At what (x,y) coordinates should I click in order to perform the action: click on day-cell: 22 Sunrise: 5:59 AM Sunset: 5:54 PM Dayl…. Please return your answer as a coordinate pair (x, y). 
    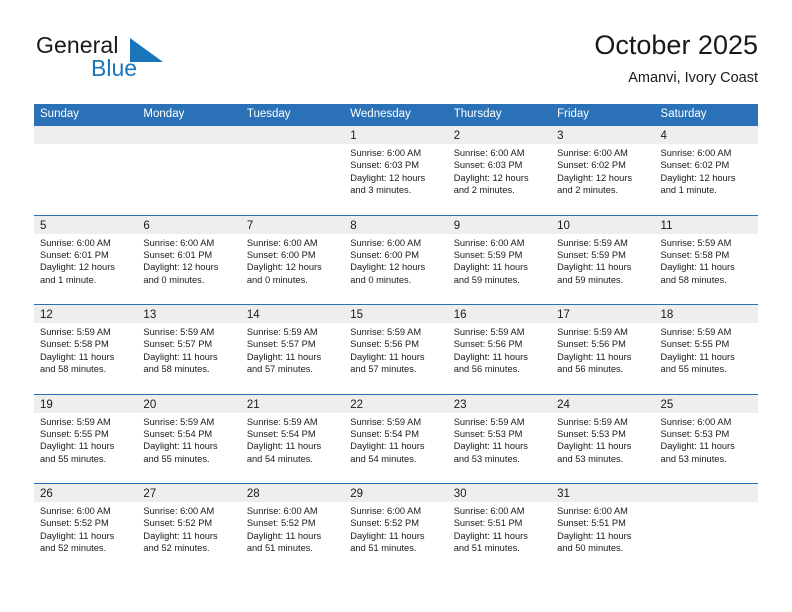
    Looking at the image, I should click on (396, 438).